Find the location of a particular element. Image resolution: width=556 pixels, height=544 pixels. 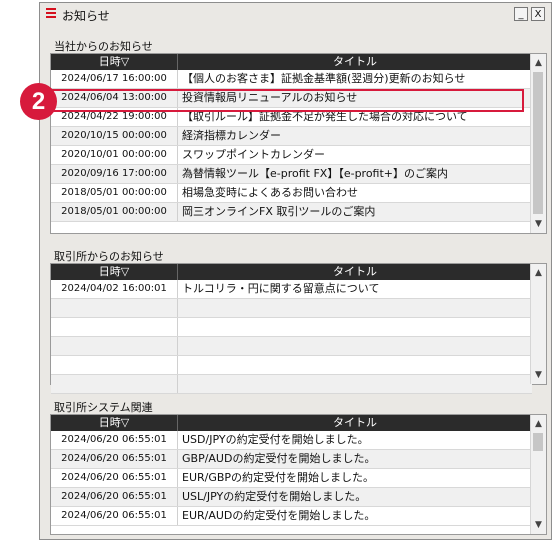

row-datetime: 2020/10/01 00:00:00 is located at coordinates (114, 155).